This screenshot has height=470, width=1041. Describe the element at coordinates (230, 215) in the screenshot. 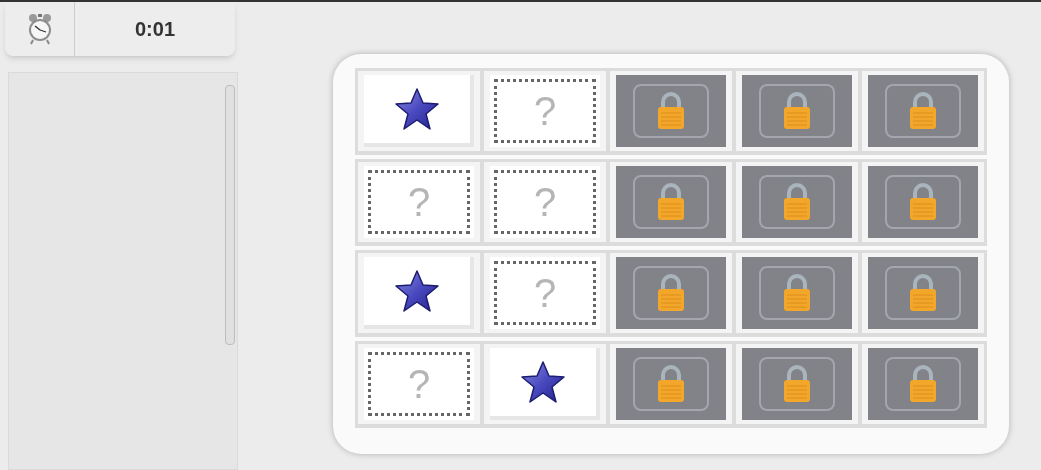

I see `scrollbar` at that location.